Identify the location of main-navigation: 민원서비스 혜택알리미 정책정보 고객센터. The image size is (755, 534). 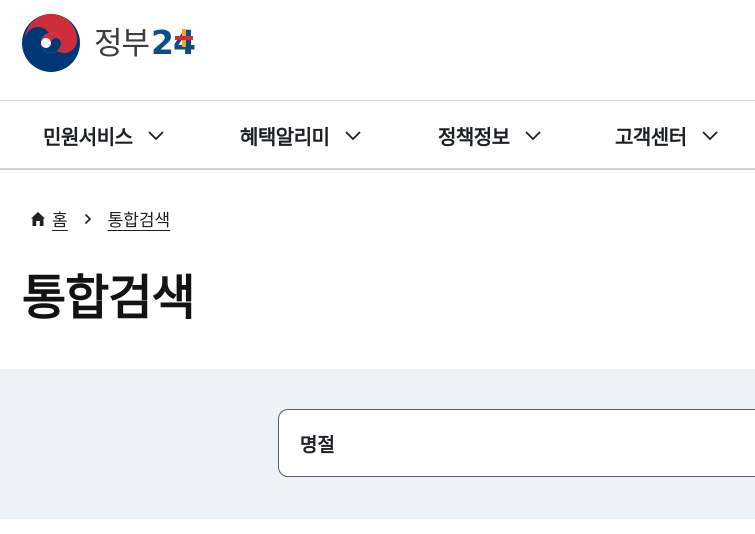
(377, 135).